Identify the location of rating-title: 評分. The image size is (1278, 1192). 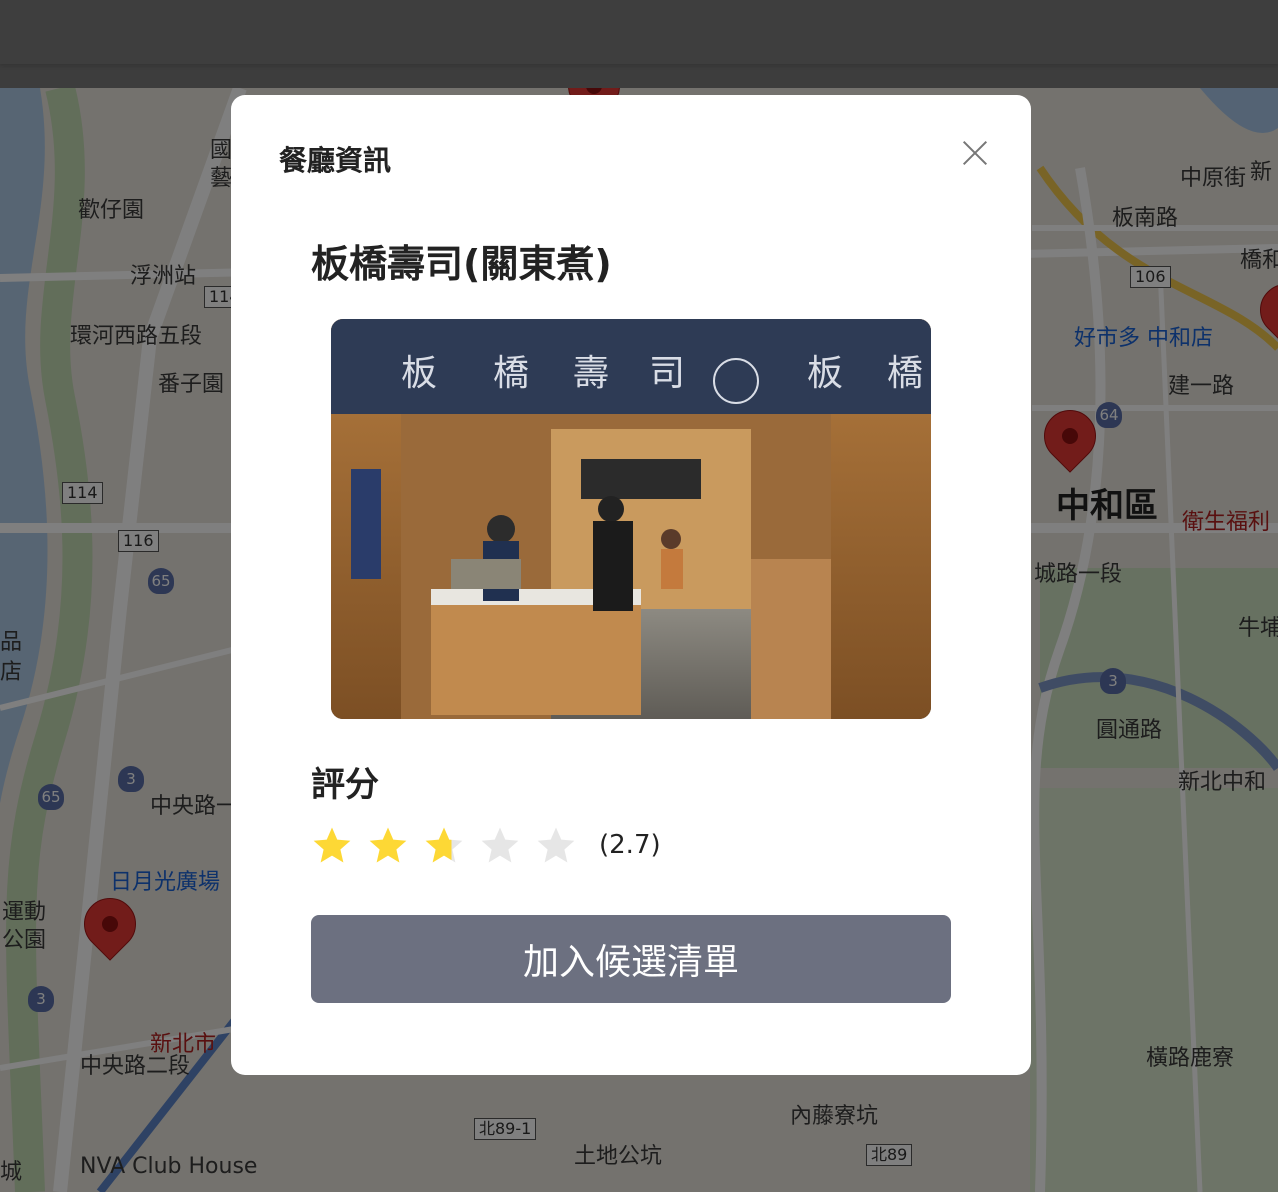
(345, 785).